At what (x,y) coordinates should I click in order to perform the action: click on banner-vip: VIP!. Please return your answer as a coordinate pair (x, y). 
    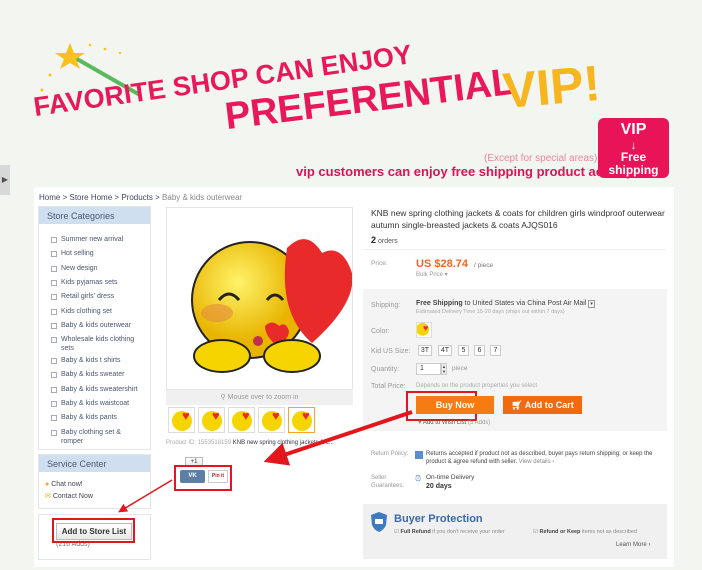
    Looking at the image, I should click on (551, 87).